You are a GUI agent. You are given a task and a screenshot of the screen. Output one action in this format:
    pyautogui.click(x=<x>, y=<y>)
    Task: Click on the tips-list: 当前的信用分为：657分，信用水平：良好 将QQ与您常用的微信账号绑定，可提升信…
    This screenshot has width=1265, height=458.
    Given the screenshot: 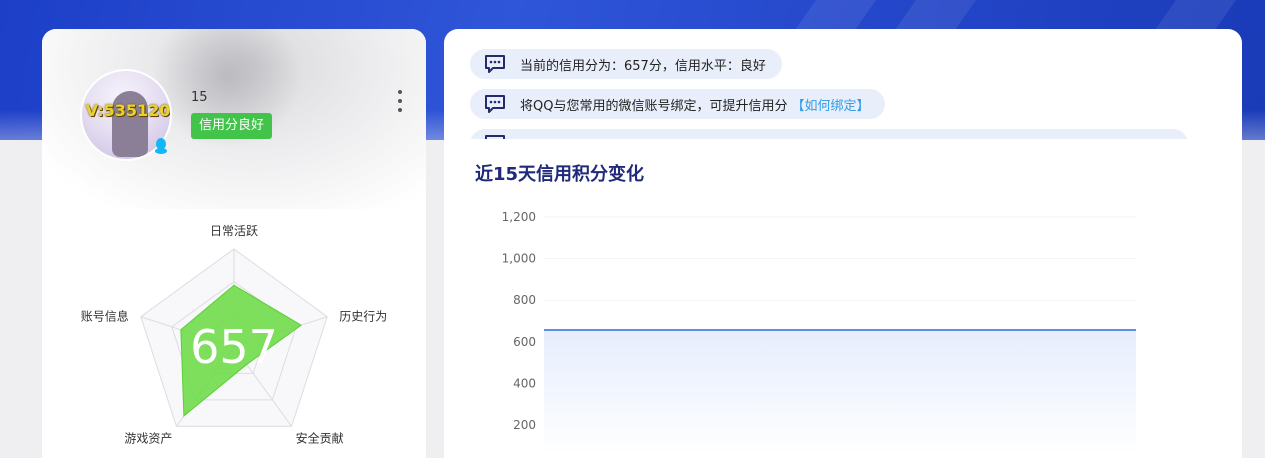 What is the action you would take?
    pyautogui.click(x=840, y=94)
    